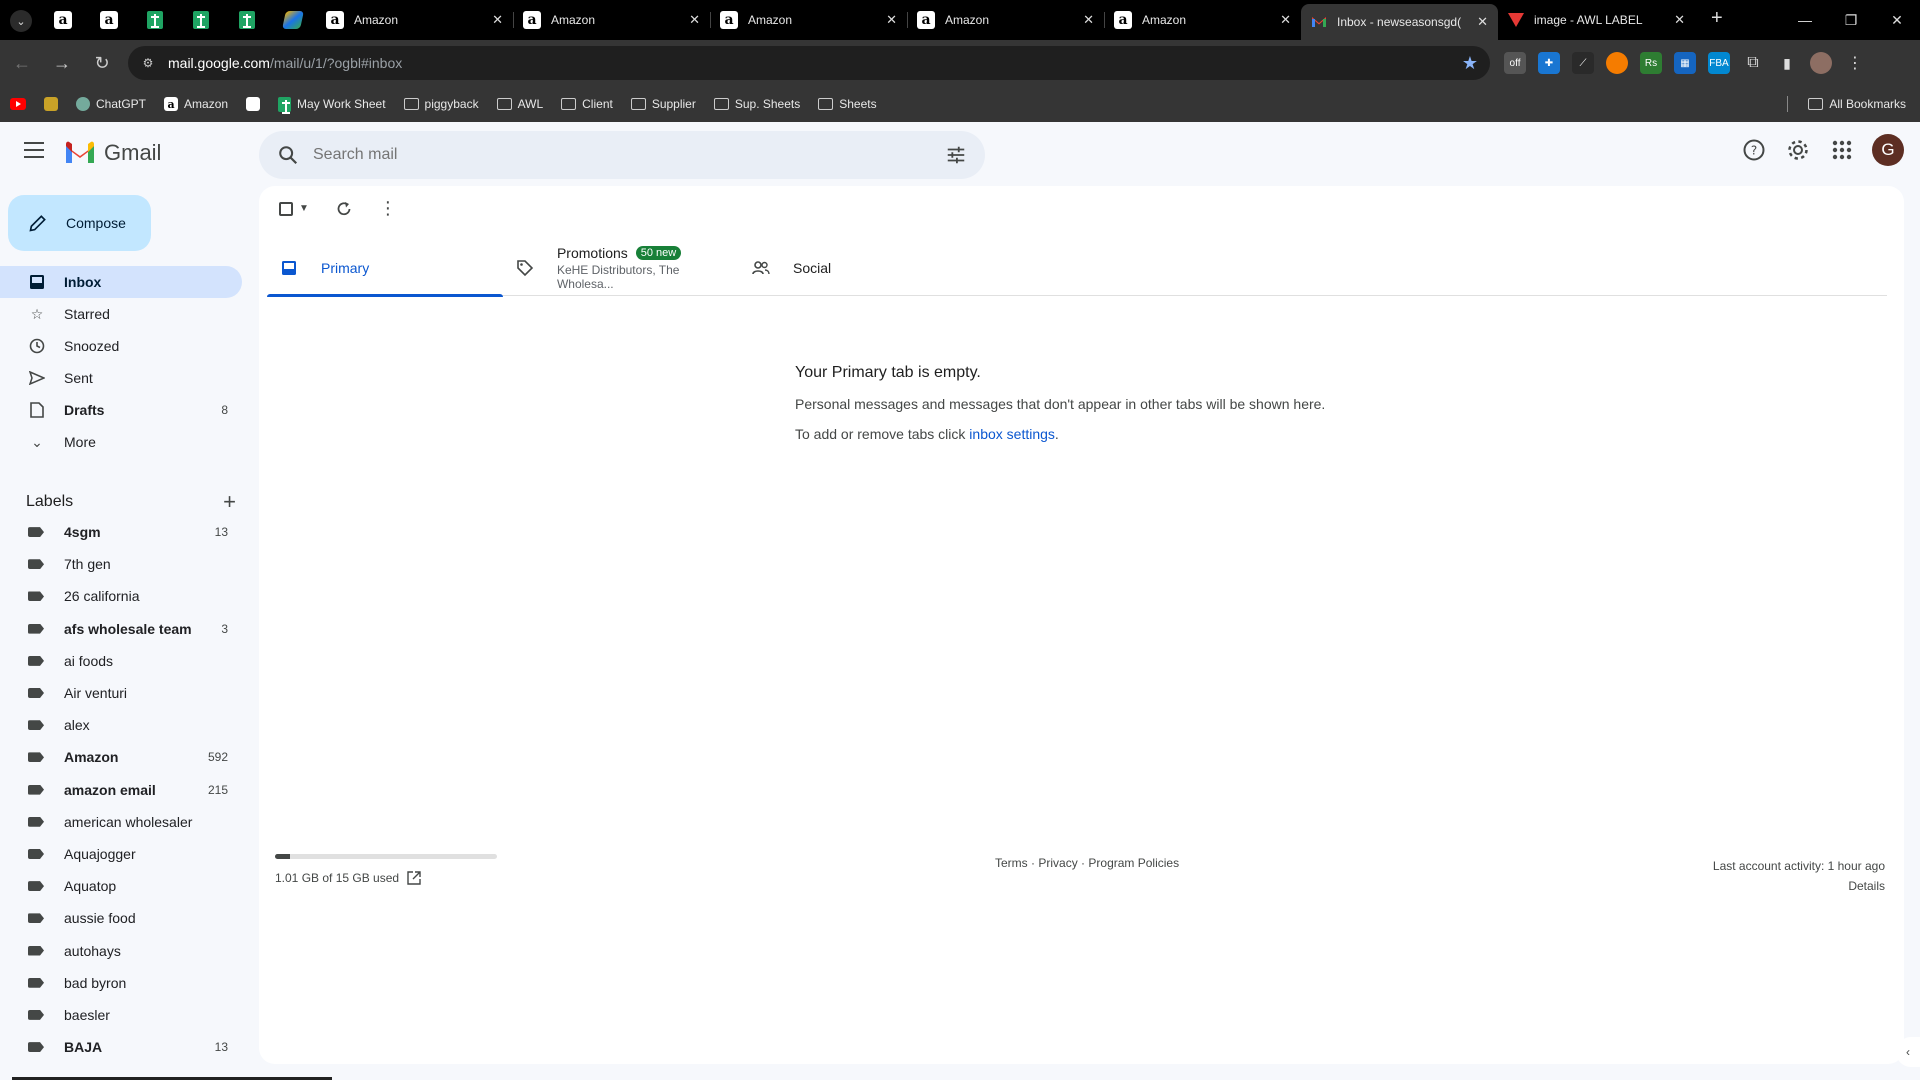  I want to click on settings-gear-icon, so click(1798, 150).